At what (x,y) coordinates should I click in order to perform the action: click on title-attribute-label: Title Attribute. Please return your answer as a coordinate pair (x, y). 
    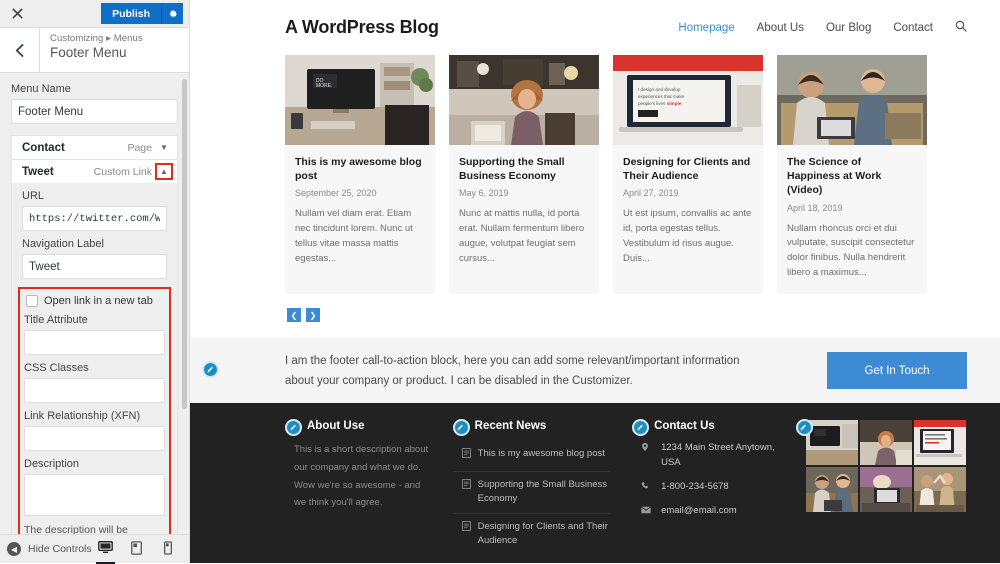
    Looking at the image, I should click on (56, 320).